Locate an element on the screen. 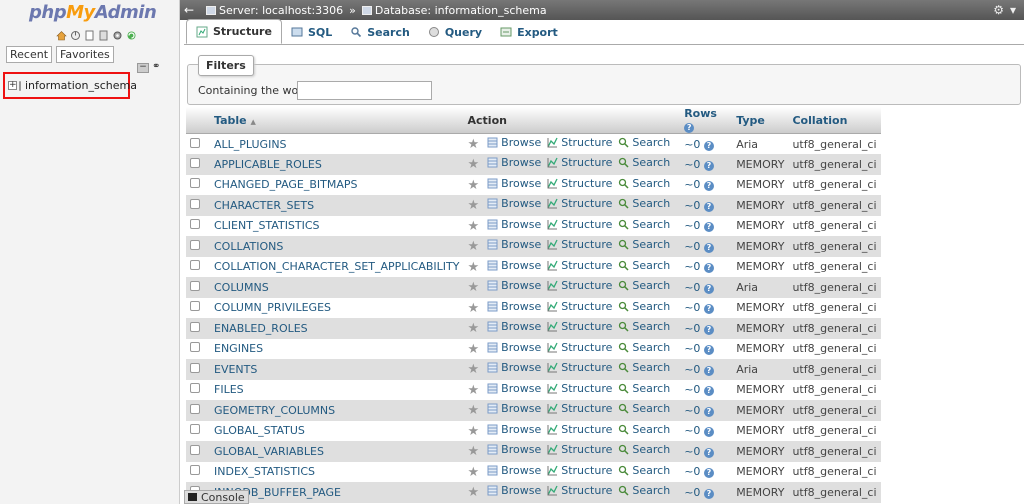  docs-icon is located at coordinates (89, 35).